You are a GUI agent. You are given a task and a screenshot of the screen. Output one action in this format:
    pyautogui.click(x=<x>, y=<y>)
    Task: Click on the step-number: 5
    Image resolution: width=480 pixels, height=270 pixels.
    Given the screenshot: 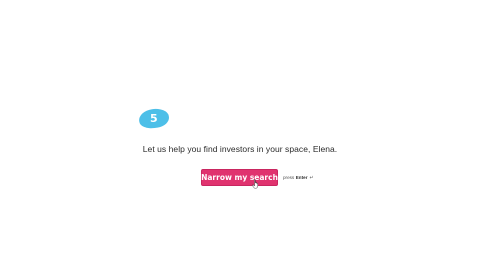 What is the action you would take?
    pyautogui.click(x=154, y=118)
    